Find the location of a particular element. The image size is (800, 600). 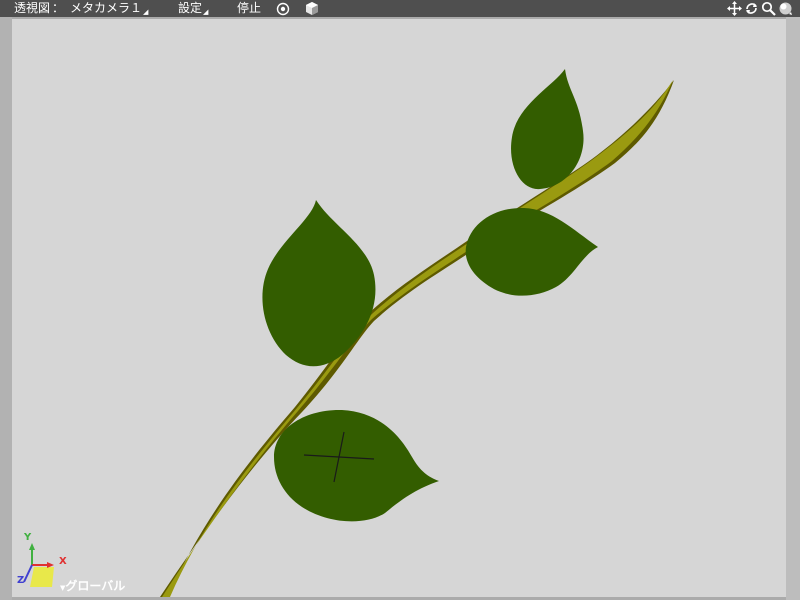

settings-label: 設定 is located at coordinates (190, 8).